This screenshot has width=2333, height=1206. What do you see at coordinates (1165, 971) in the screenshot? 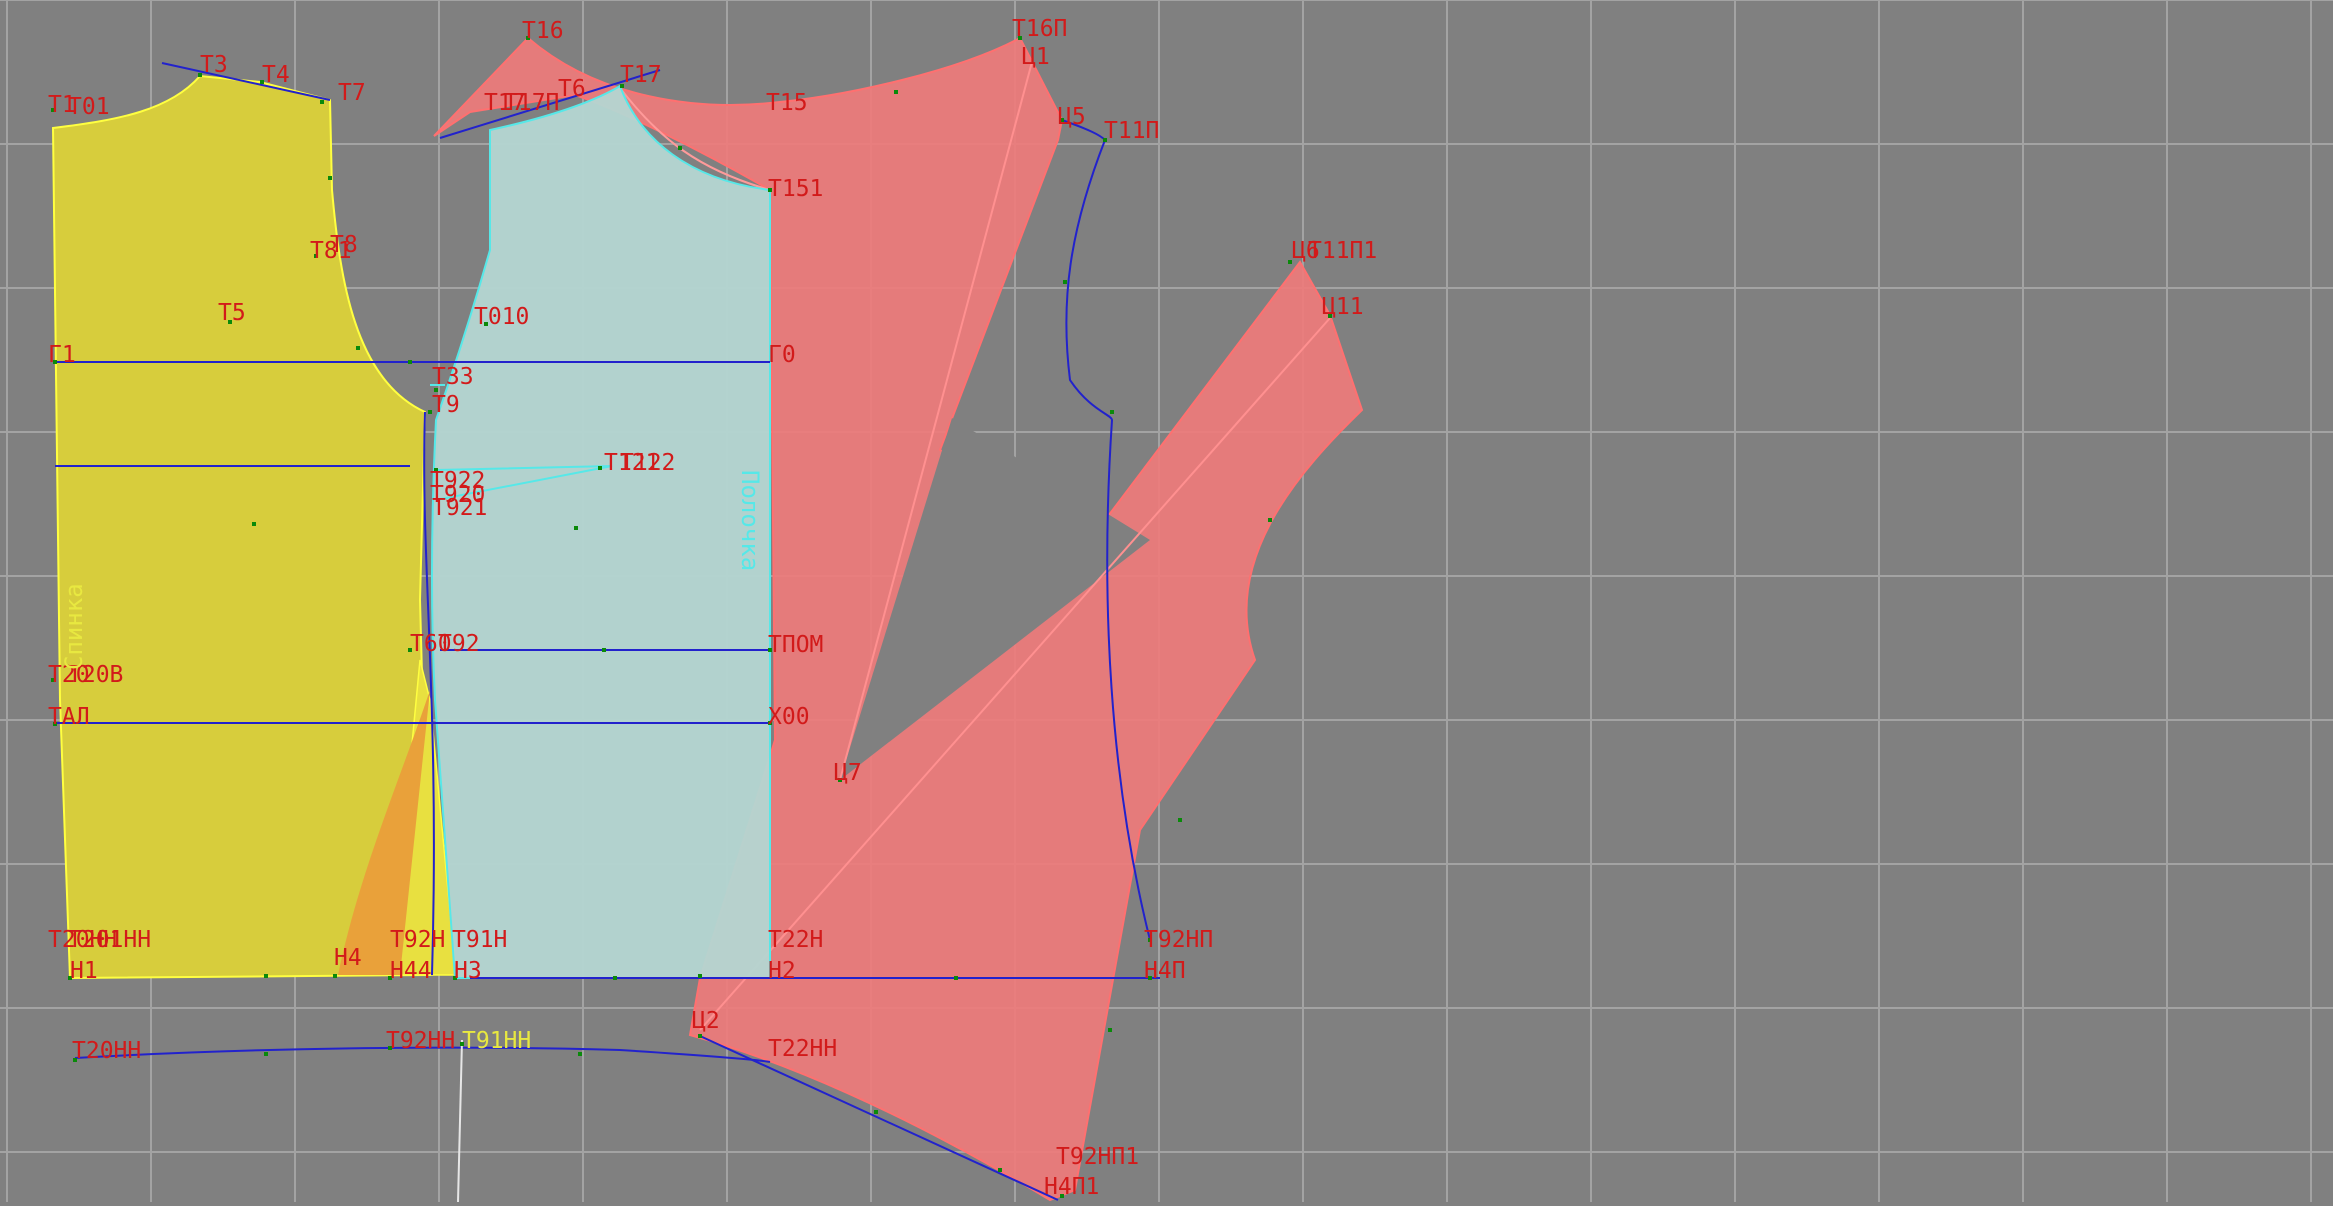
I see `point-label-n4p: Н4П` at bounding box center [1165, 971].